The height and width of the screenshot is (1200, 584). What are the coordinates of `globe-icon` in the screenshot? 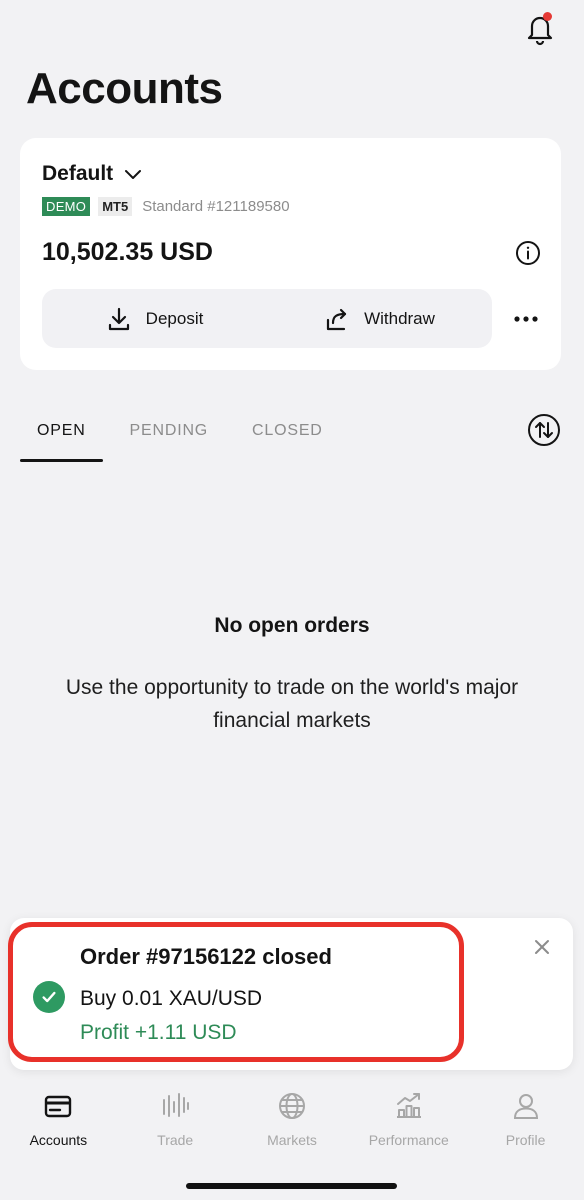 It's located at (291, 1106).